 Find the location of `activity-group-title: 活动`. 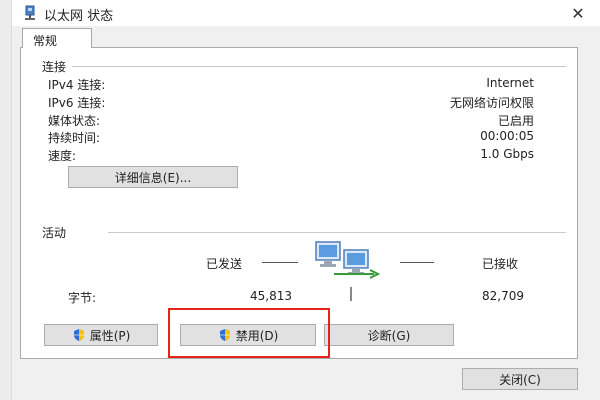

activity-group-title: 活动 is located at coordinates (54, 233).